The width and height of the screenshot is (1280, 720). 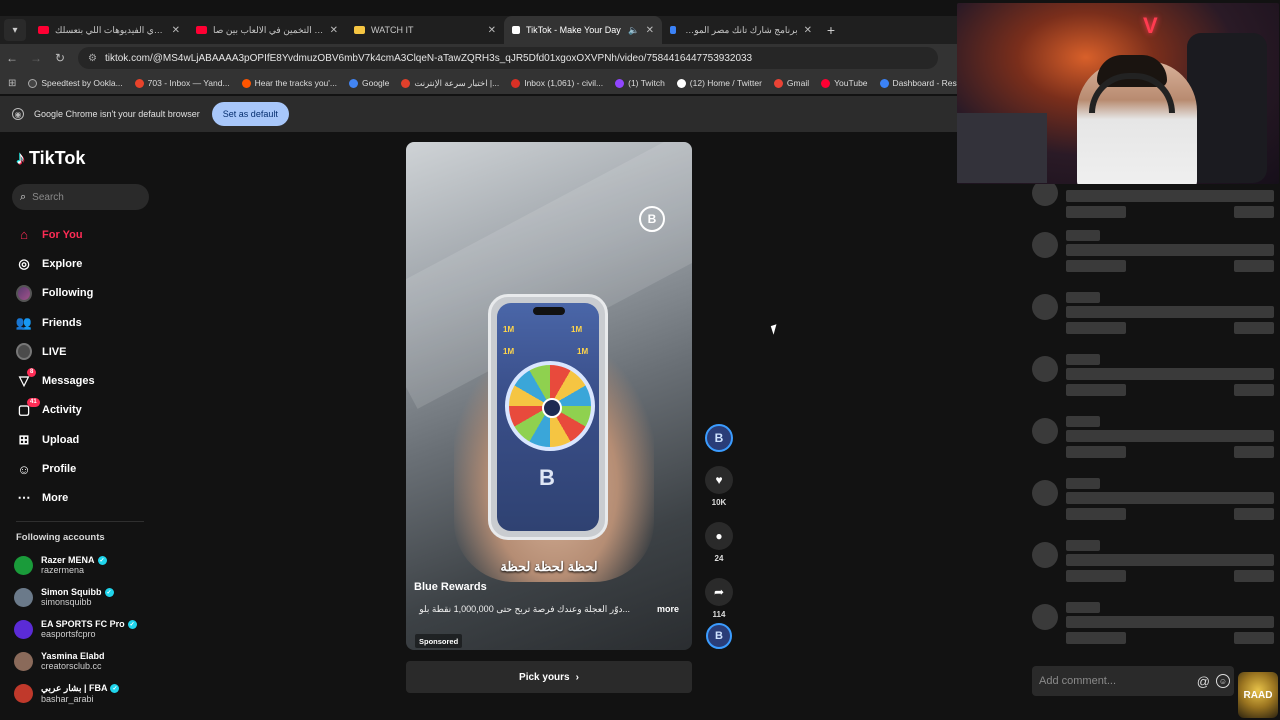 I want to click on avatar, so click(x=23, y=661).